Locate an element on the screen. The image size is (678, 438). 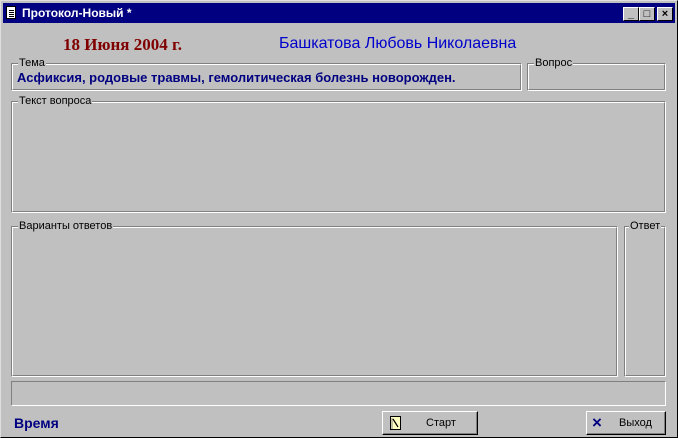
notebook-icon is located at coordinates (395, 423).